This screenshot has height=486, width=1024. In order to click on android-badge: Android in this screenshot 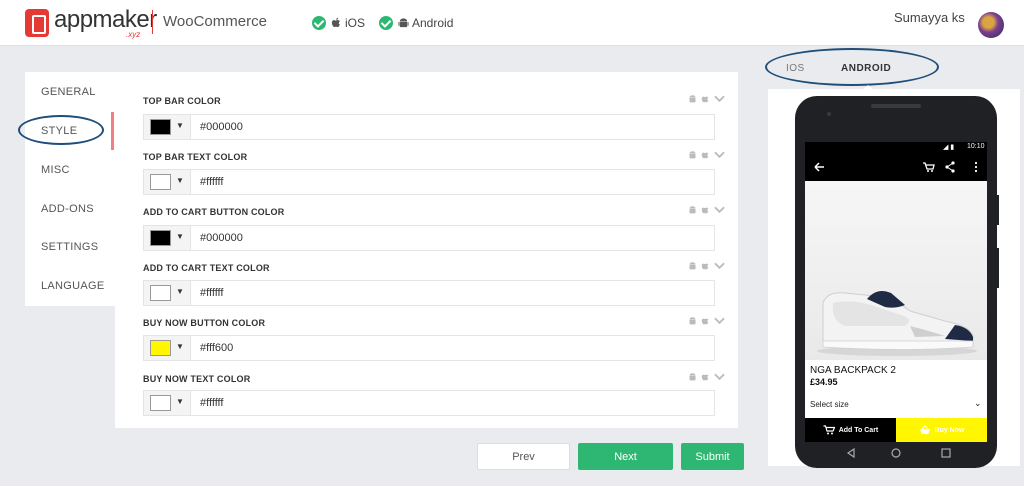, I will do `click(416, 23)`.